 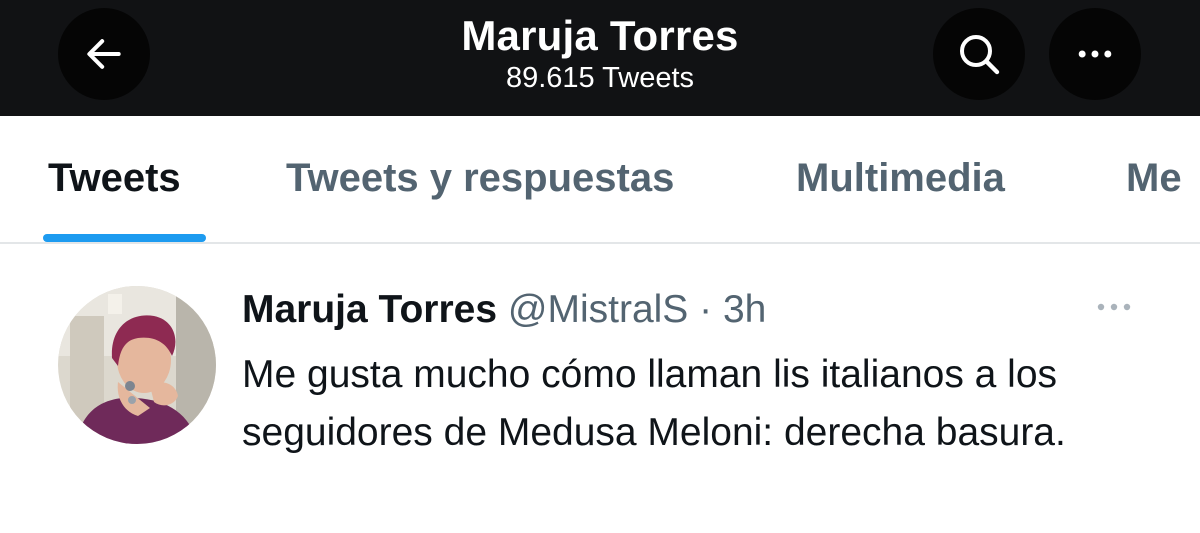 I want to click on timestamp: 3h, so click(x=744, y=309).